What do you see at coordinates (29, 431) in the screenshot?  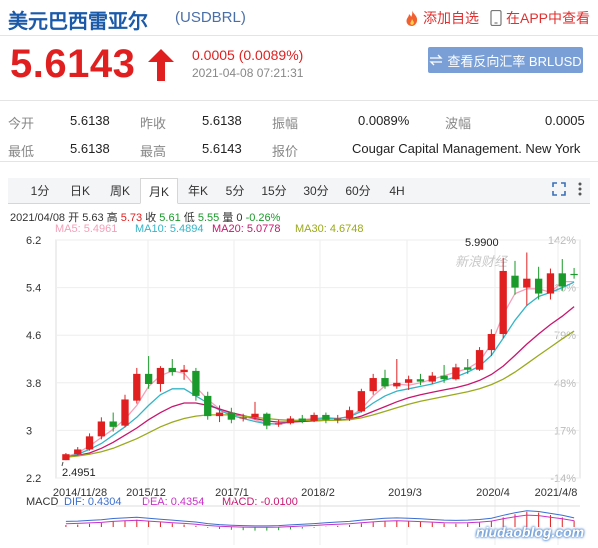 I see `y-tick-label: 3` at bounding box center [29, 431].